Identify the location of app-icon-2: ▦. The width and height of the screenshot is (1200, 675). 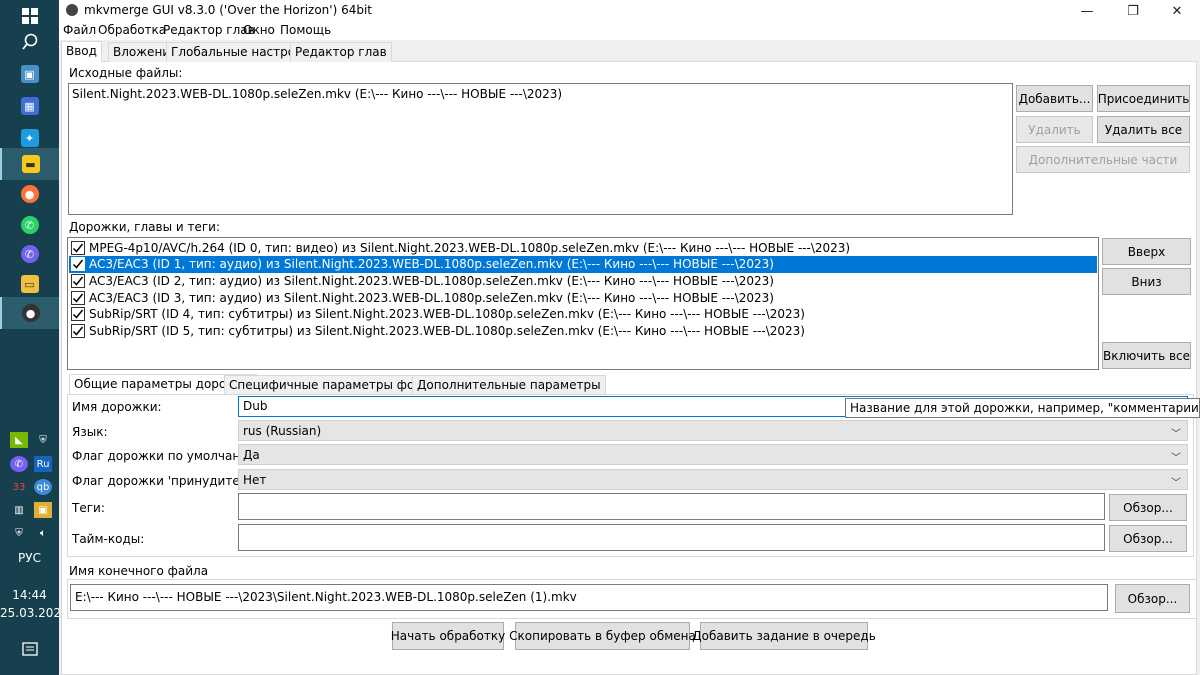
(29, 106).